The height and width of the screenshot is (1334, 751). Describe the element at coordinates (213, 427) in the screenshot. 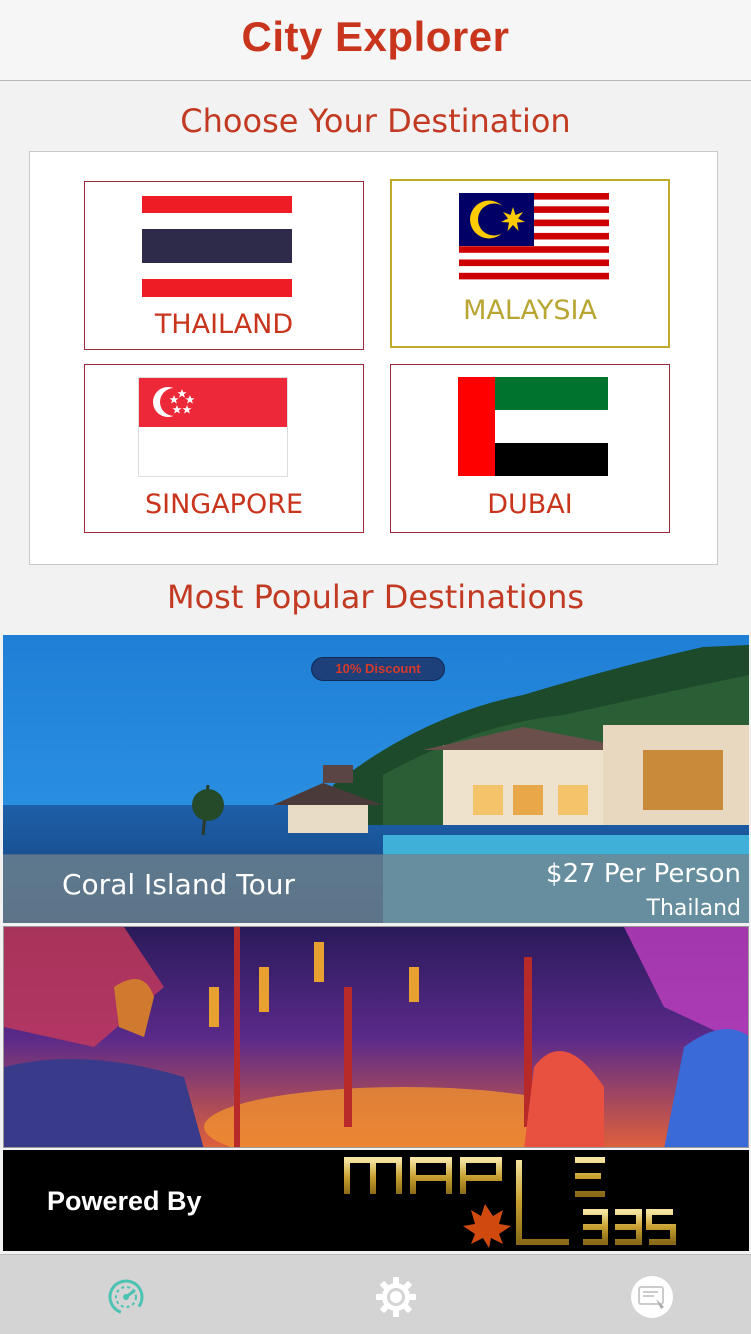

I see `singapore-flag-icon` at that location.